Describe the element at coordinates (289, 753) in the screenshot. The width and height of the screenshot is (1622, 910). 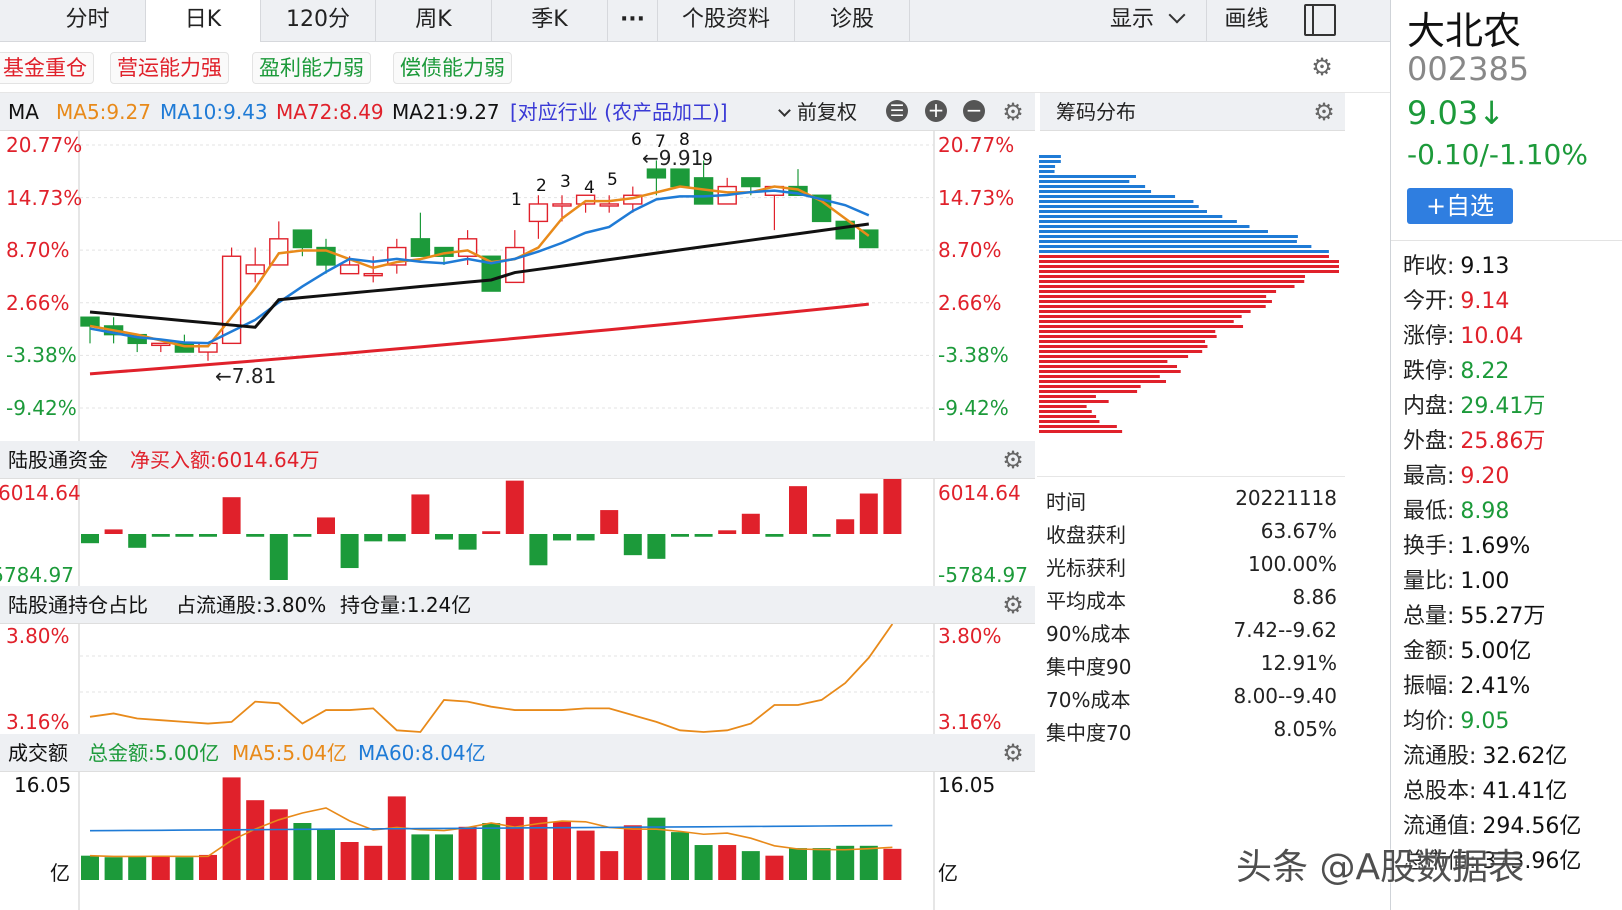
I see `turnover-ma5: MA5:5.04亿` at that location.